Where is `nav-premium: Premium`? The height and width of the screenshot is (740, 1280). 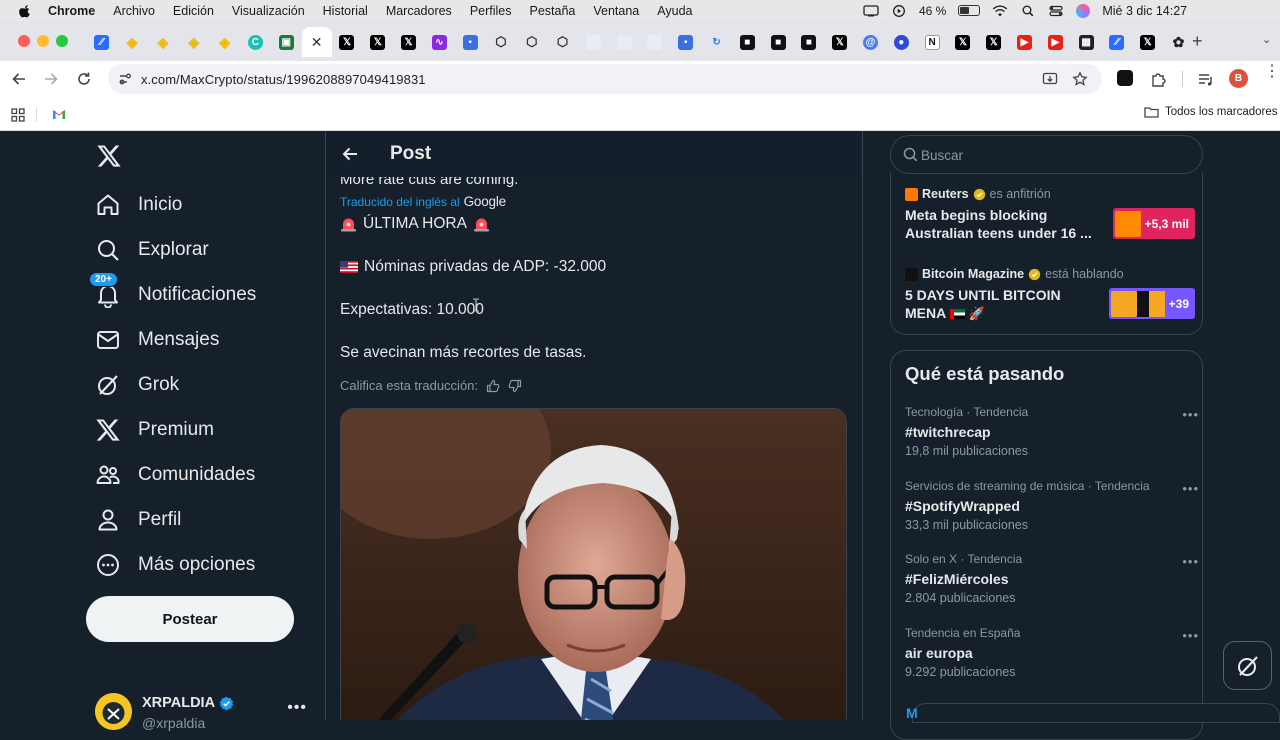 nav-premium: Premium is located at coordinates (154, 430).